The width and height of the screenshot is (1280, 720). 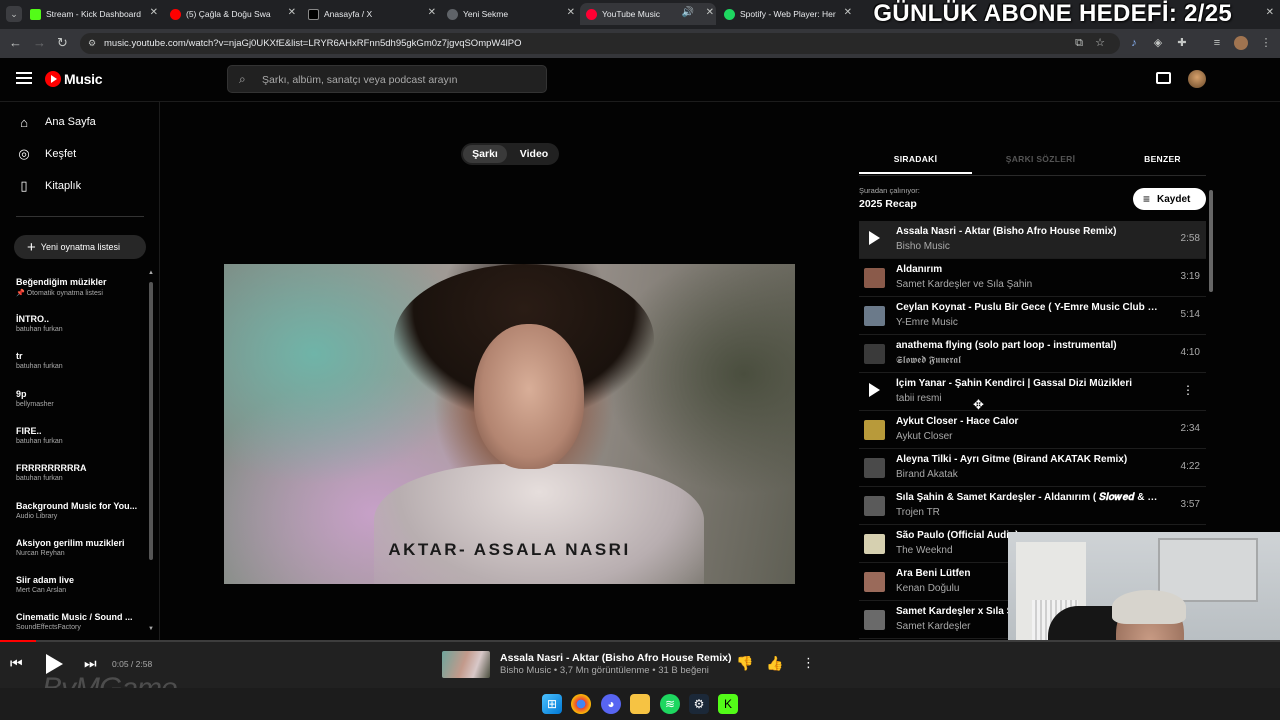 What do you see at coordinates (744, 663) in the screenshot?
I see `dislike-icon: 👎` at bounding box center [744, 663].